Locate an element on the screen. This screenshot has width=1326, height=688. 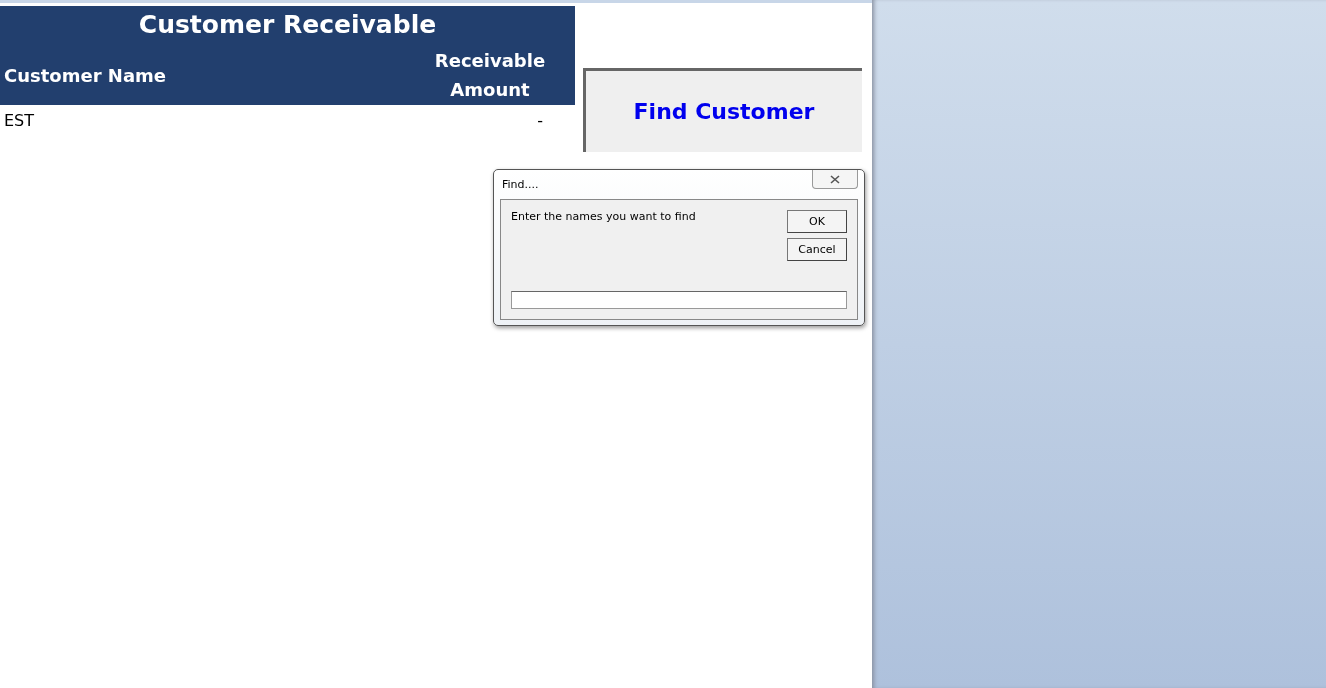
prompt-text: Enter the names you want to find is located at coordinates (604, 217).